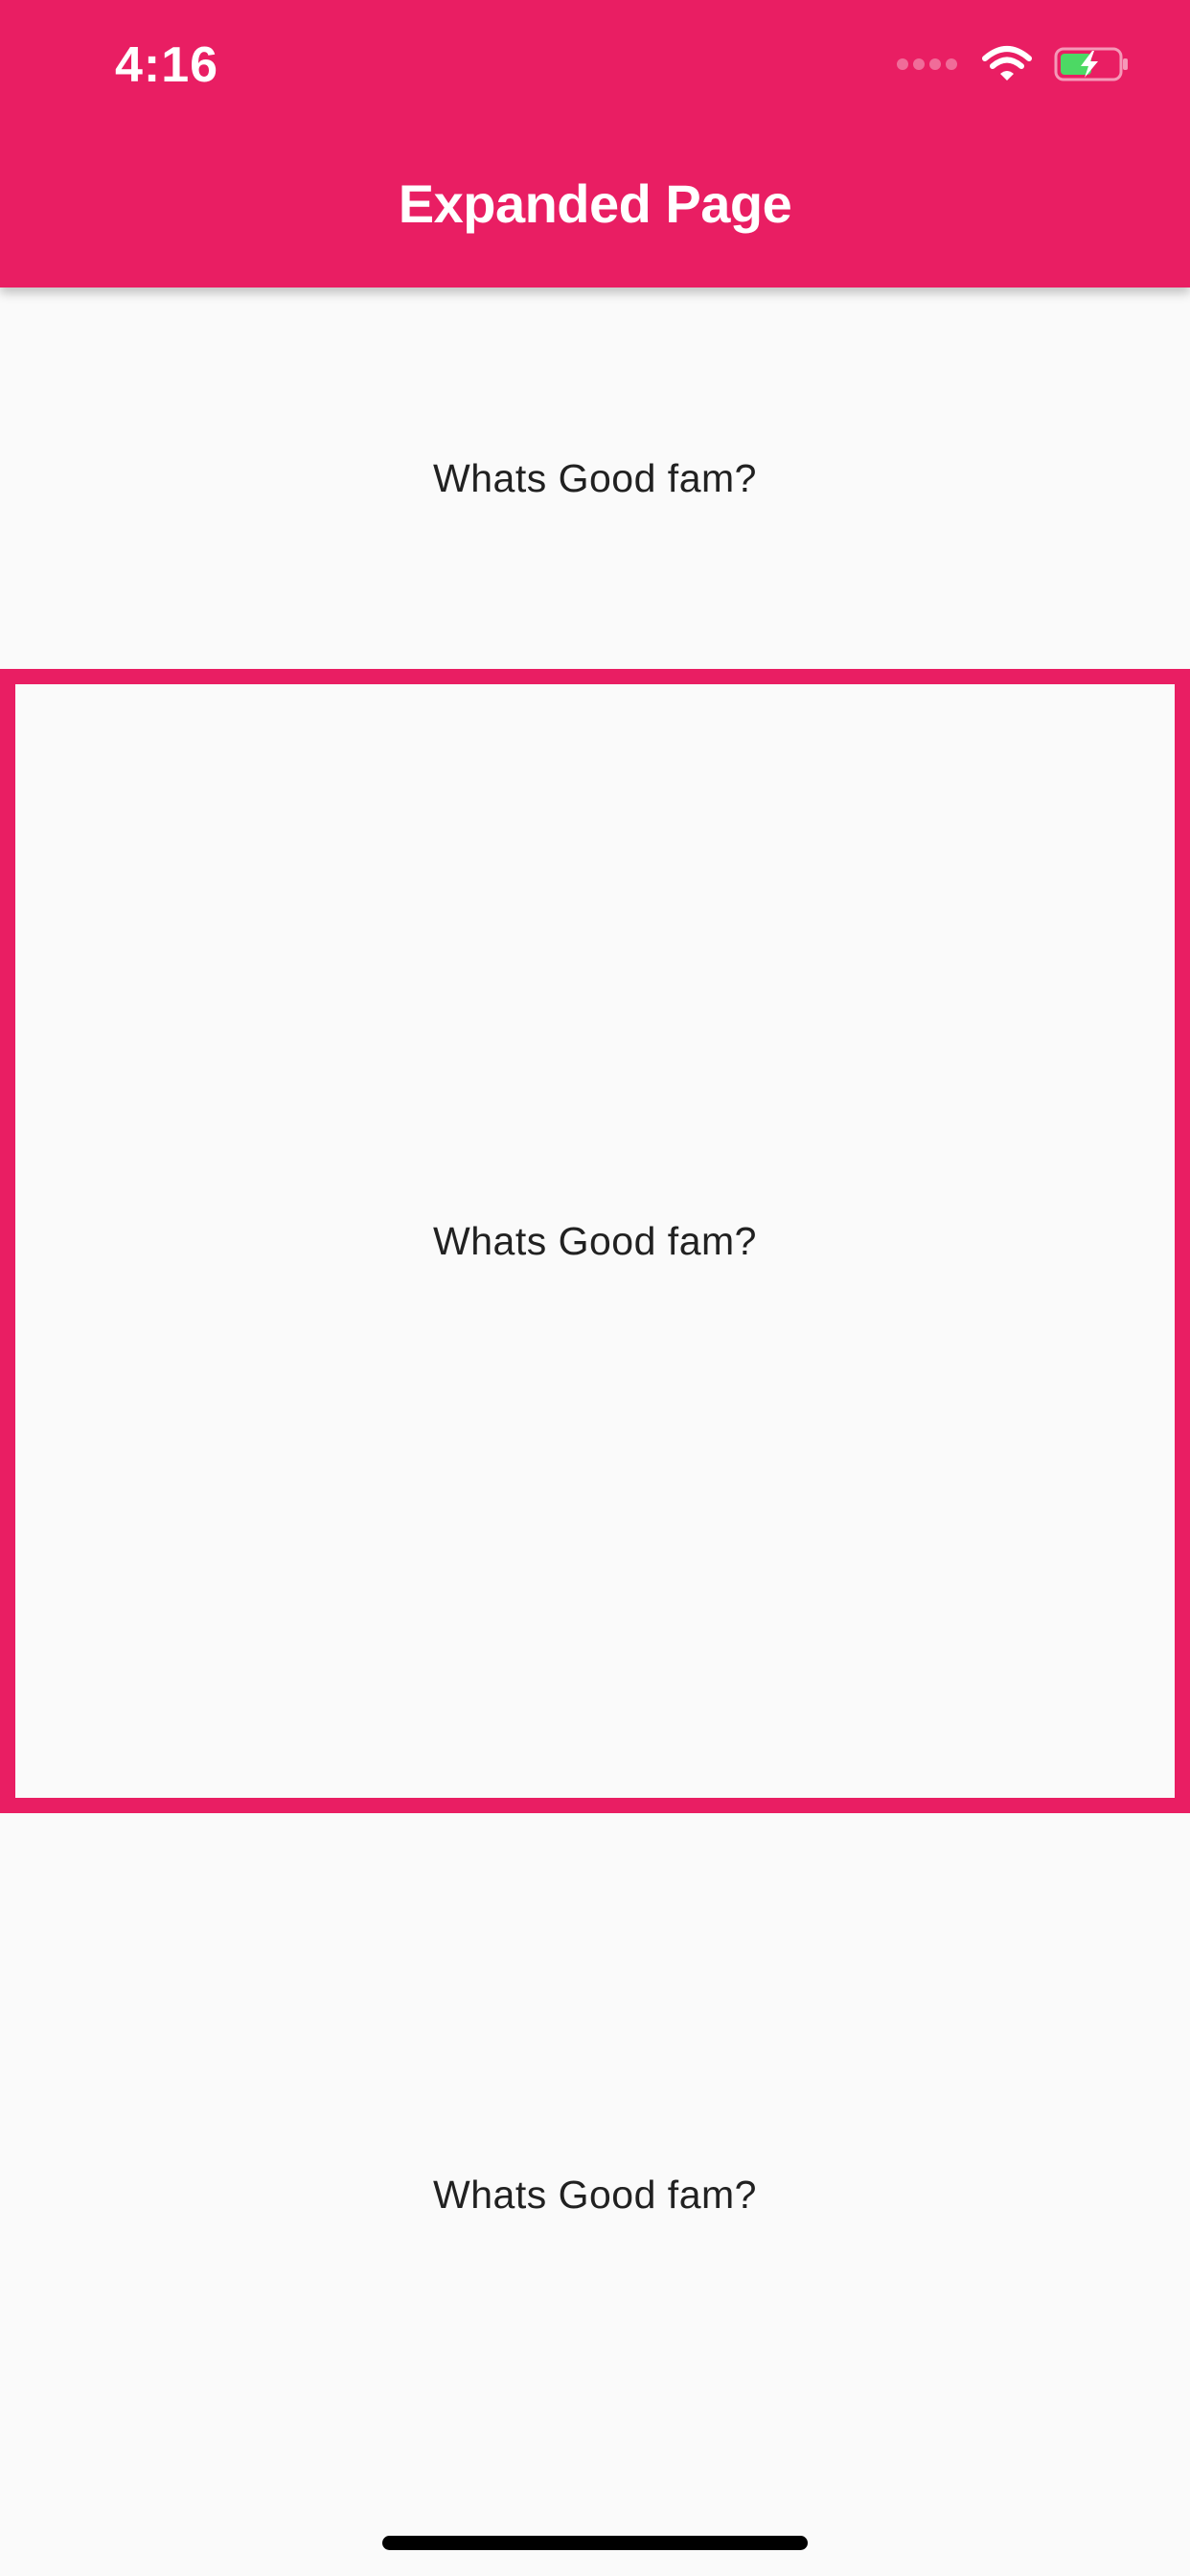 The width and height of the screenshot is (1190, 2576). I want to click on status-time: 4:16, so click(167, 65).